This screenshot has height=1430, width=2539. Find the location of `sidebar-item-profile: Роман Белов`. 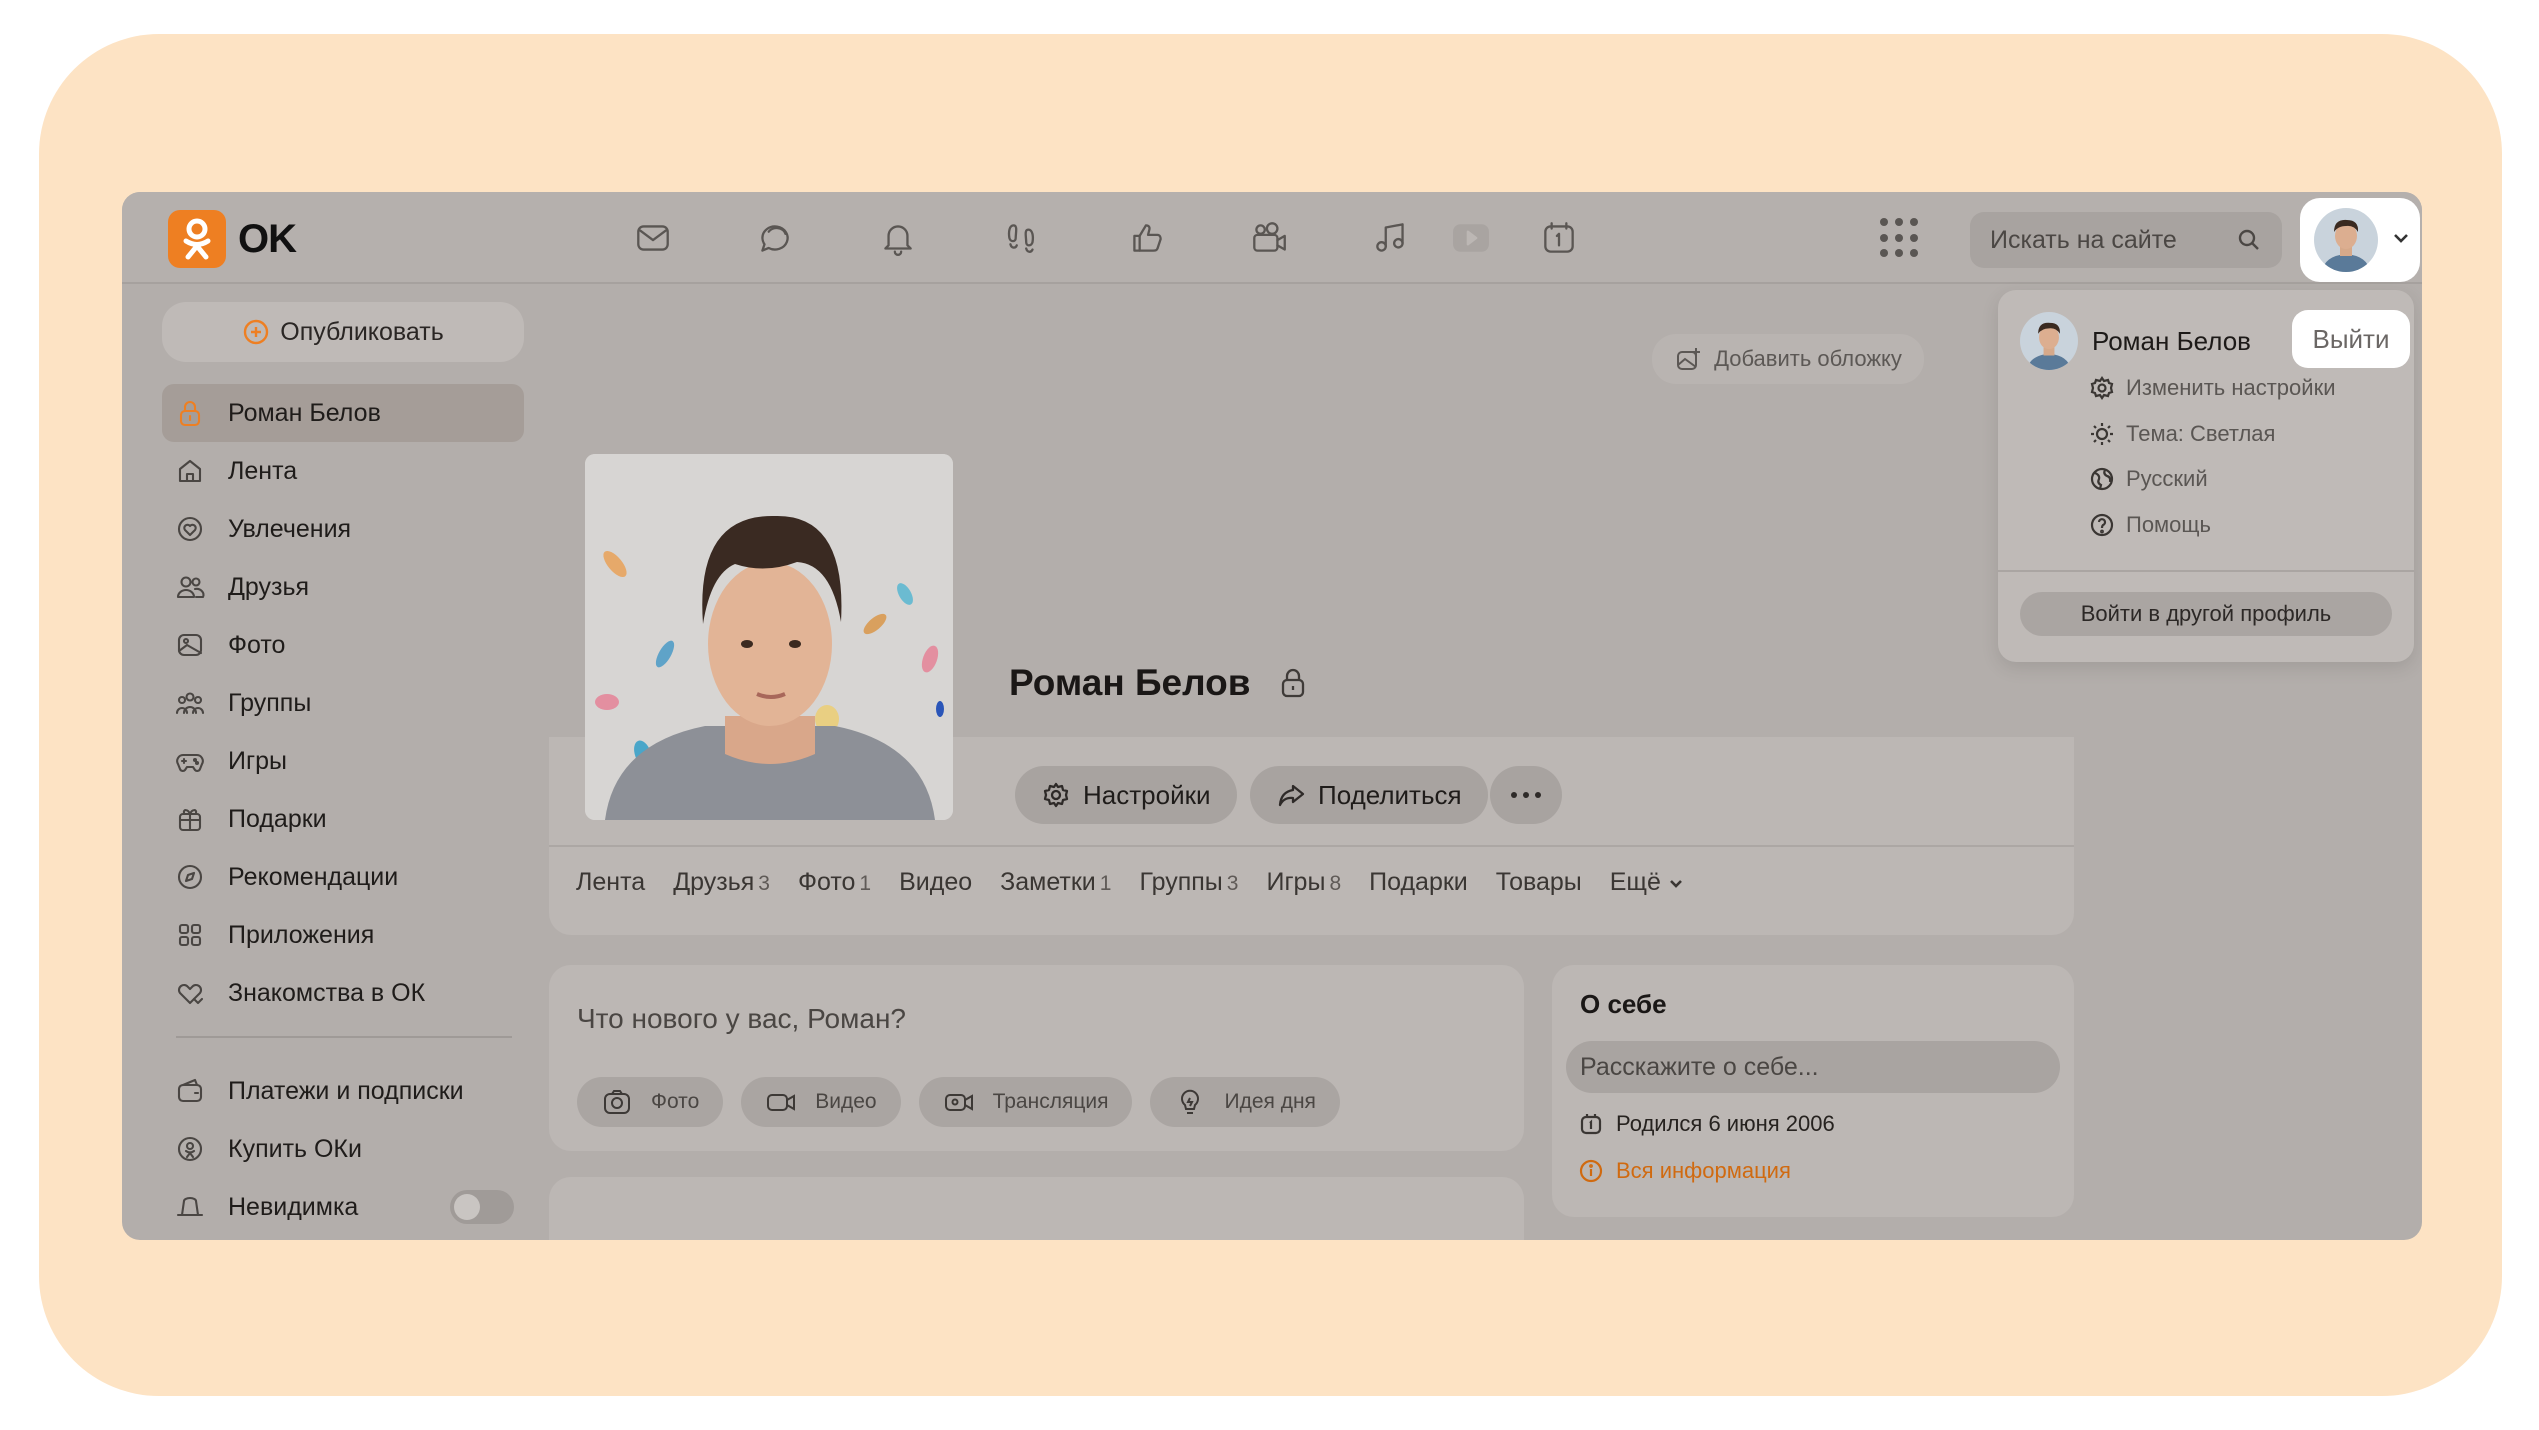

sidebar-item-profile: Роман Белов is located at coordinates (343, 413).